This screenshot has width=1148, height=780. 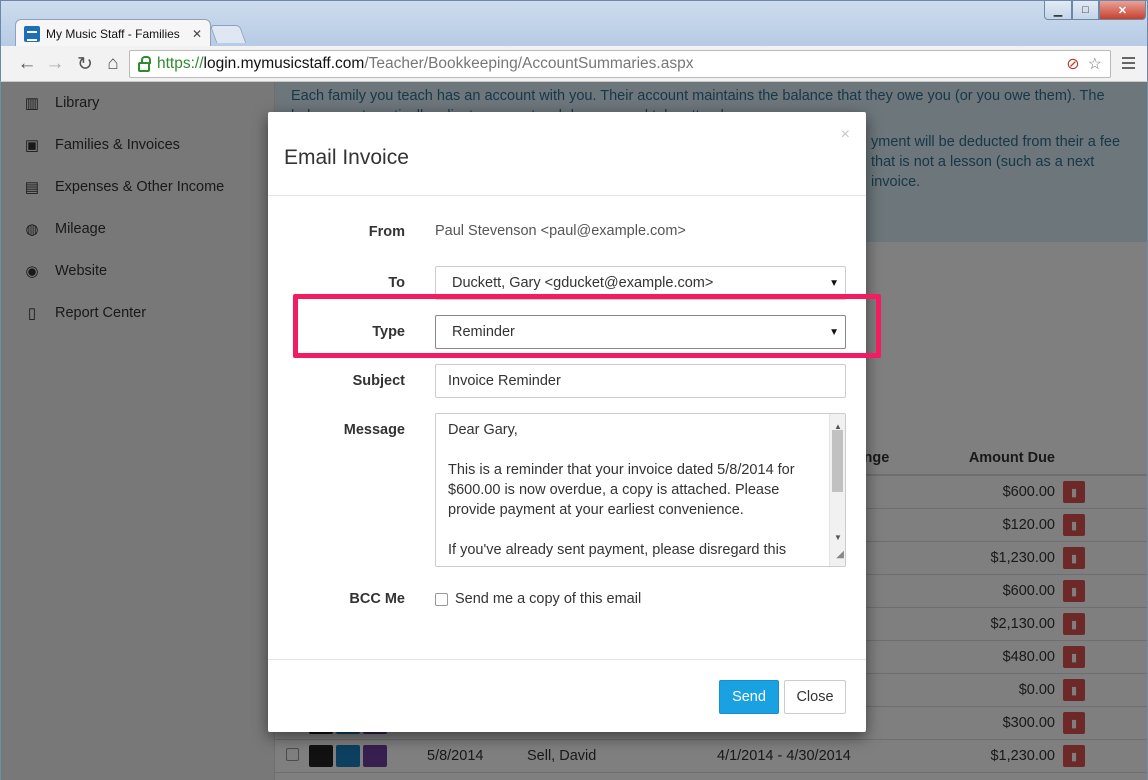 What do you see at coordinates (144, 63) in the screenshot?
I see `lock-icon` at bounding box center [144, 63].